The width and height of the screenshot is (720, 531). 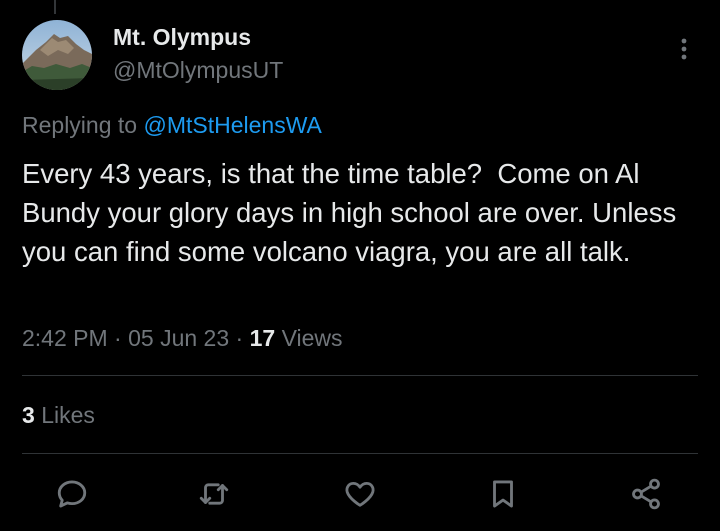 I want to click on thread-connector-line, so click(x=55, y=7).